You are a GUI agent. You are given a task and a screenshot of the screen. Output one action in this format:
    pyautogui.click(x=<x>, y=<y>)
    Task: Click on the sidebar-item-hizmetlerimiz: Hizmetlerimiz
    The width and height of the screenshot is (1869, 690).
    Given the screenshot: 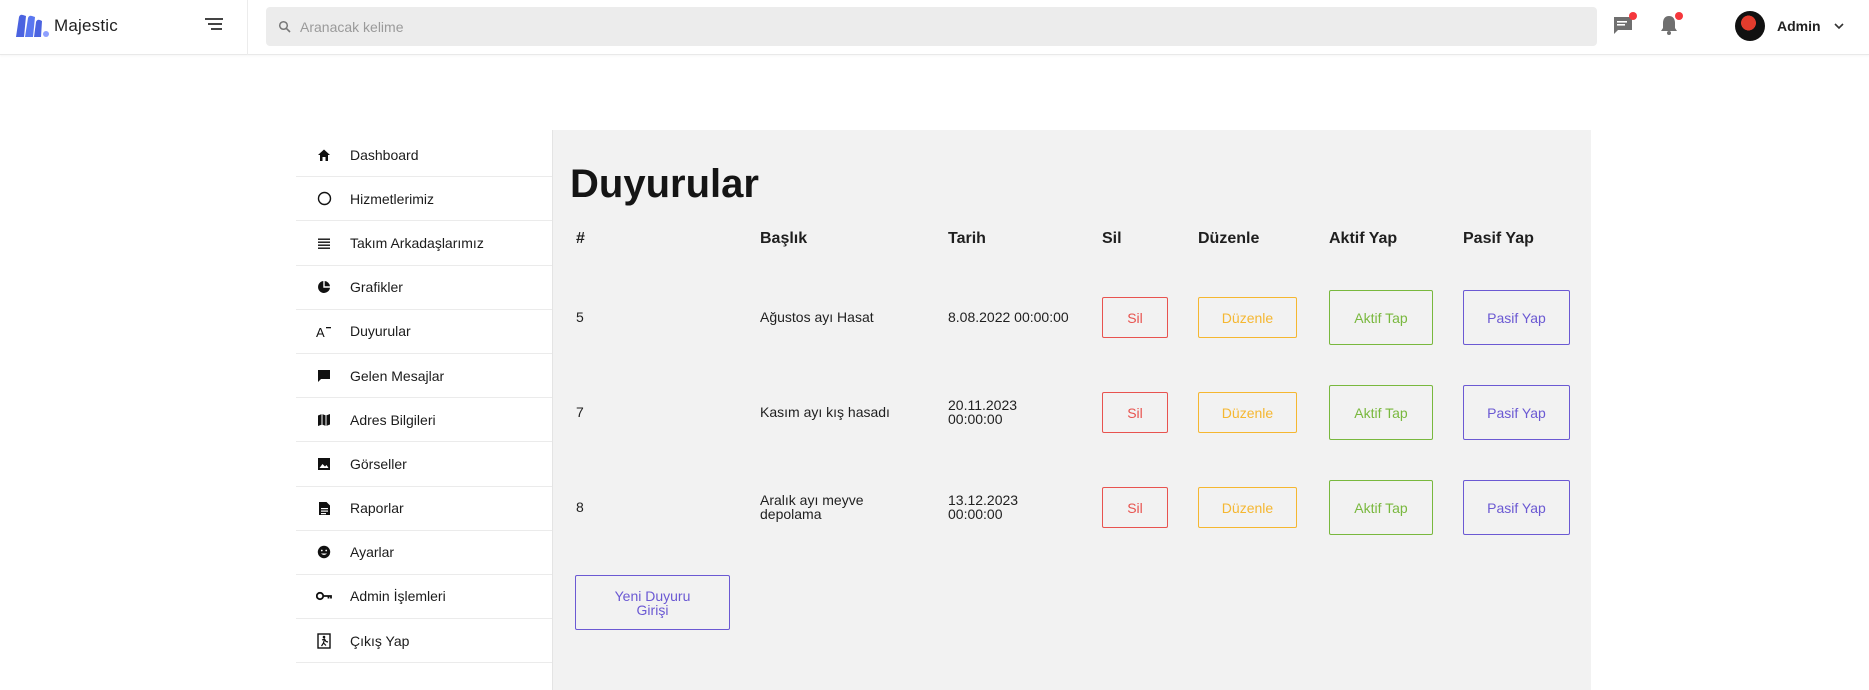 What is the action you would take?
    pyautogui.click(x=424, y=199)
    